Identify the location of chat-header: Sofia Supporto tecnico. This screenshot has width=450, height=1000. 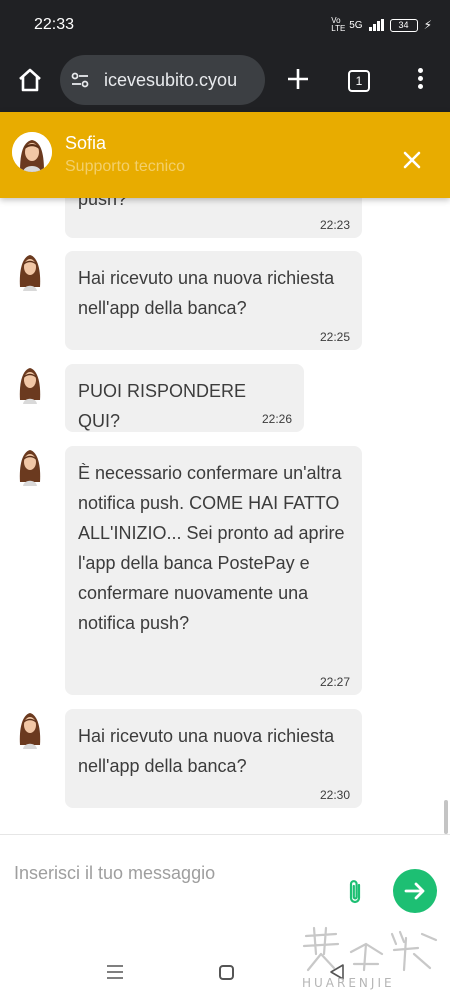
(225, 155).